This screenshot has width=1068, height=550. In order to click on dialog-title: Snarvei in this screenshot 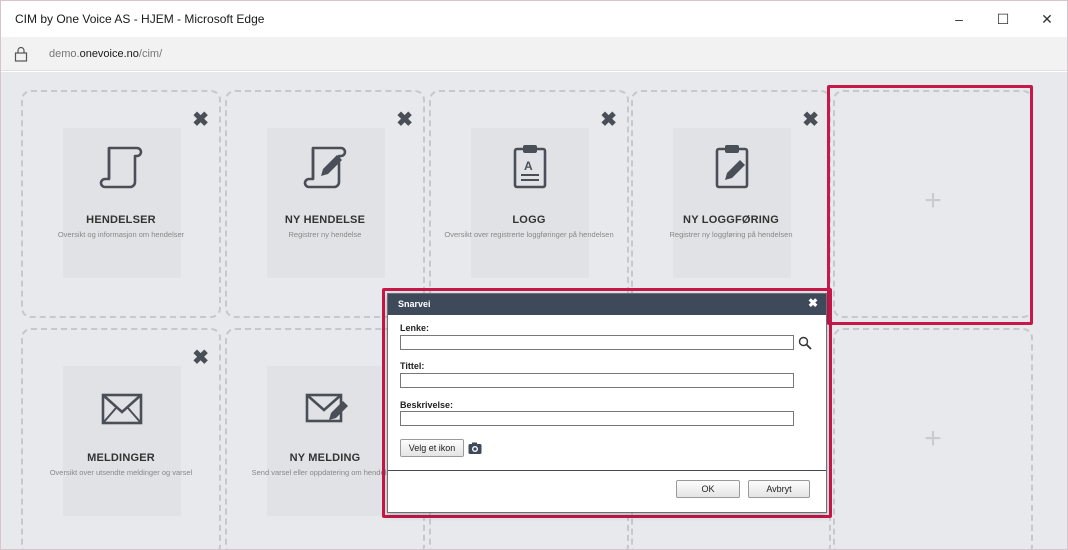, I will do `click(414, 304)`.